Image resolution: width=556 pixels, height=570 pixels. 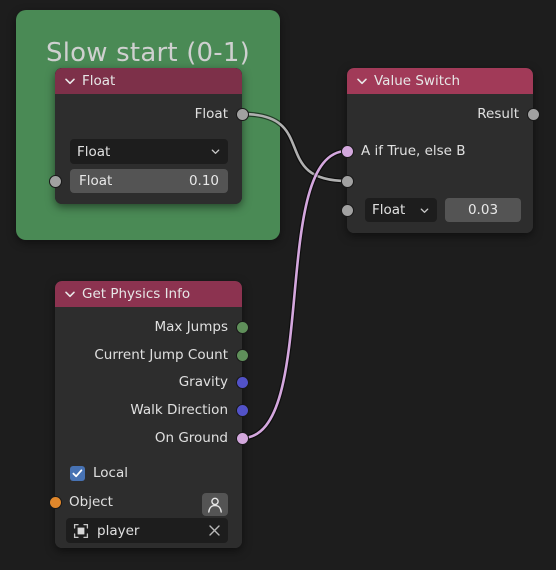 I want to click on socket-row-output-current-jump-count: Current Jump Count, so click(x=148, y=355).